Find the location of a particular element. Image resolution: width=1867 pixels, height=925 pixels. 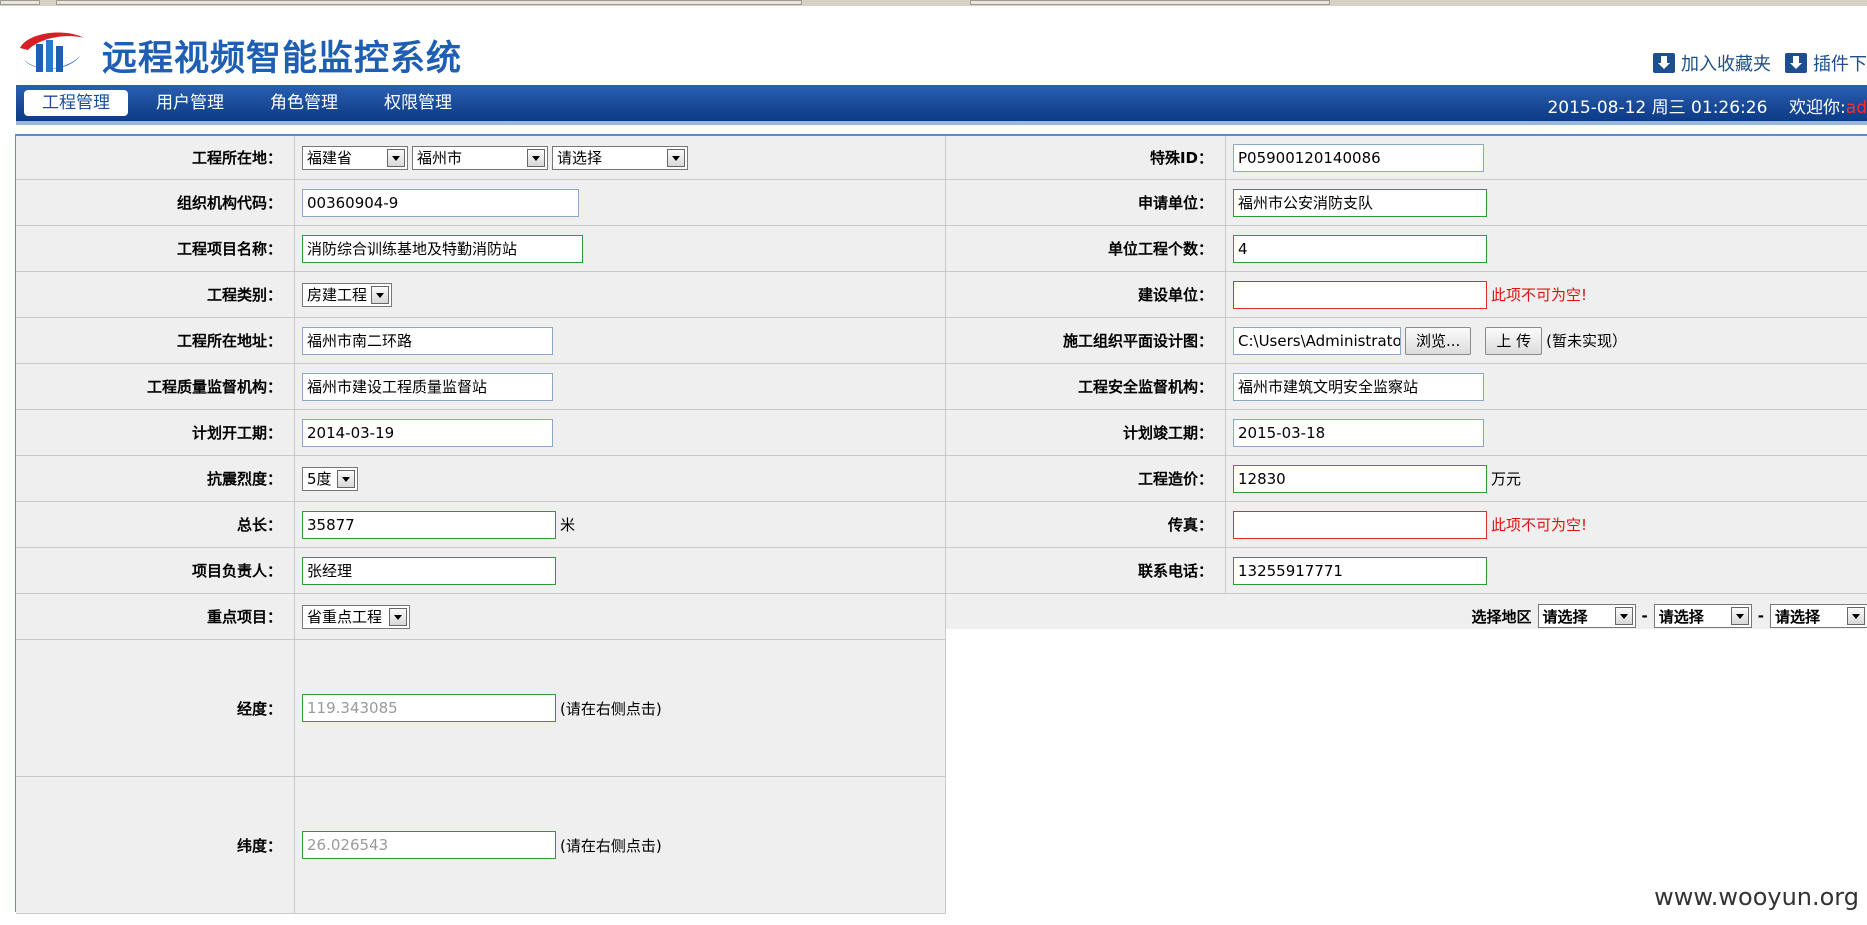

applicant-label: 申请单位： is located at coordinates (1086, 202).